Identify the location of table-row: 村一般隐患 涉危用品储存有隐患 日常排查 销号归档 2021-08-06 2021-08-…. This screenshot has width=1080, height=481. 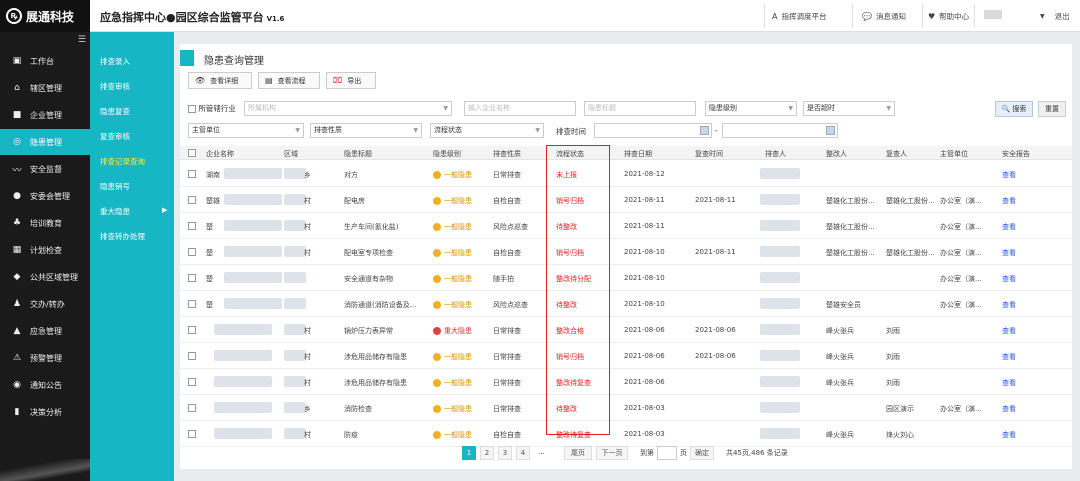
(626, 356).